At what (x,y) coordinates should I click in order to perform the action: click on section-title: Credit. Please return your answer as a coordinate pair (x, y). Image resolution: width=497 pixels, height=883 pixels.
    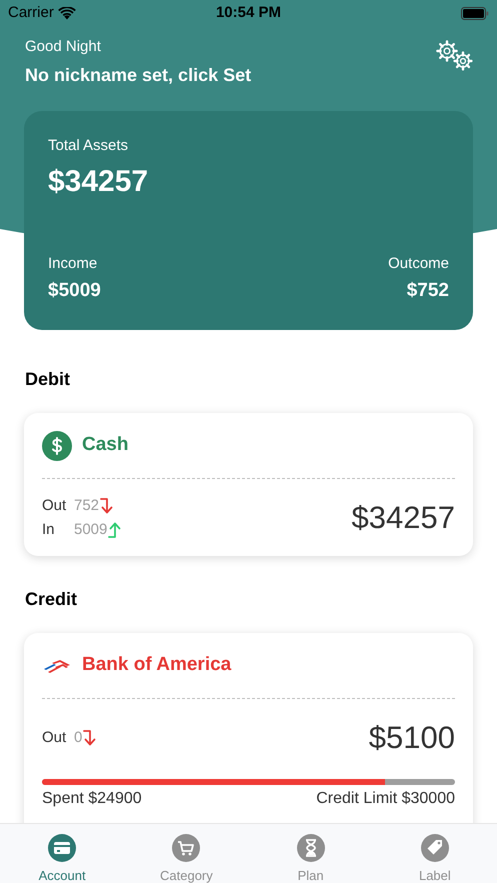
    Looking at the image, I should click on (51, 599).